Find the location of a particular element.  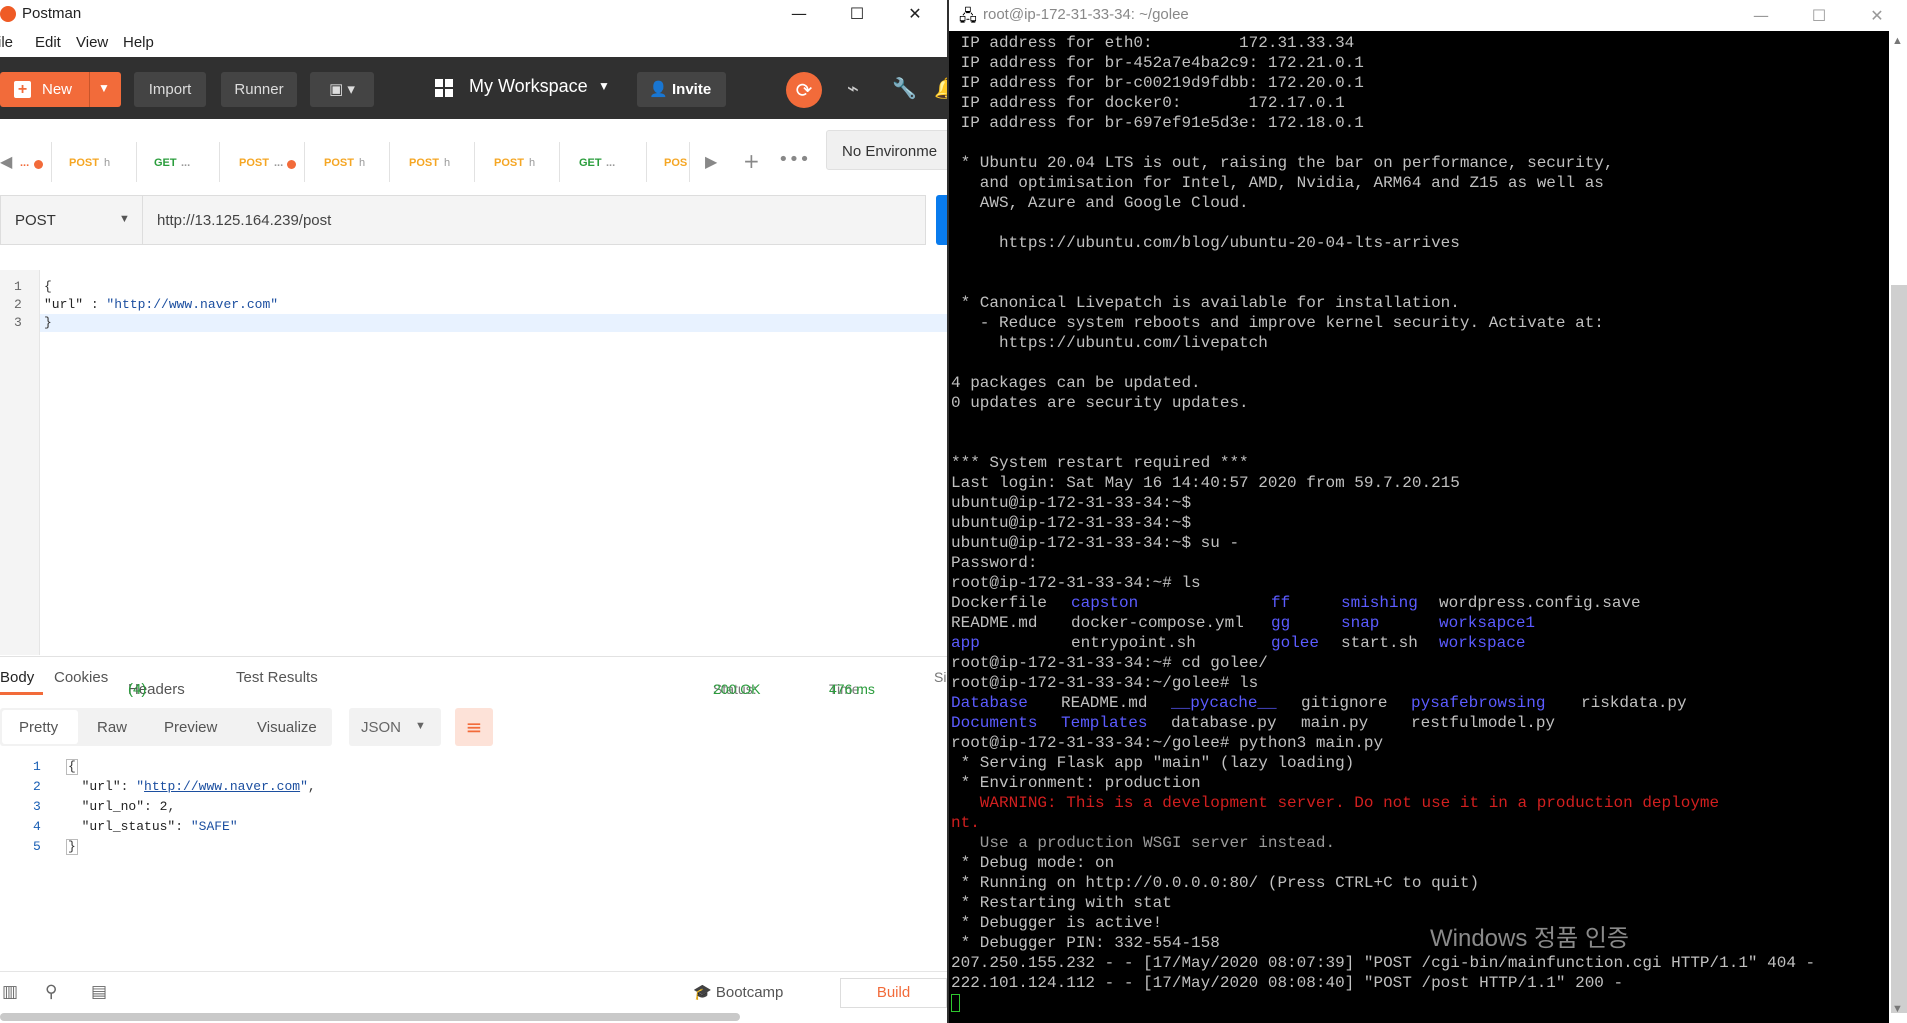

new-button: + New ▼ is located at coordinates (60, 89).